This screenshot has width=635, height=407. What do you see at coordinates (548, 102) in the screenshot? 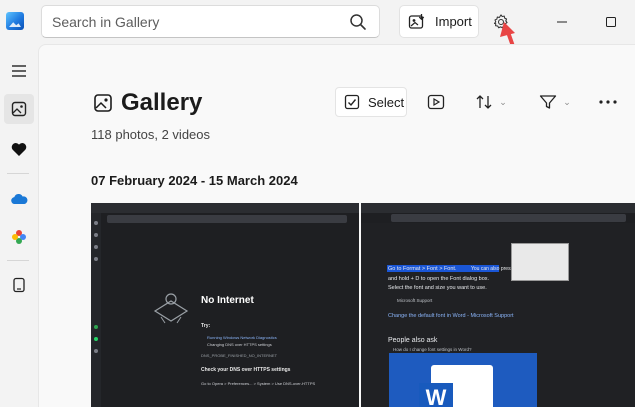
I see `filter-icon` at bounding box center [548, 102].